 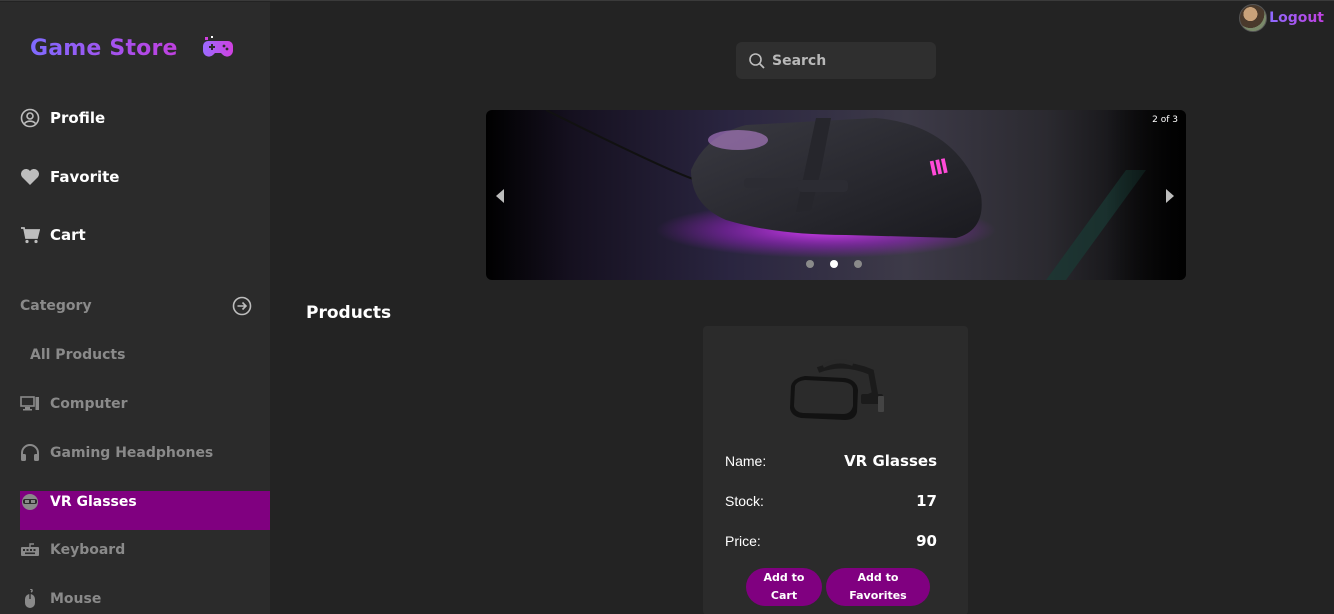 What do you see at coordinates (1253, 18) in the screenshot?
I see `avatar` at bounding box center [1253, 18].